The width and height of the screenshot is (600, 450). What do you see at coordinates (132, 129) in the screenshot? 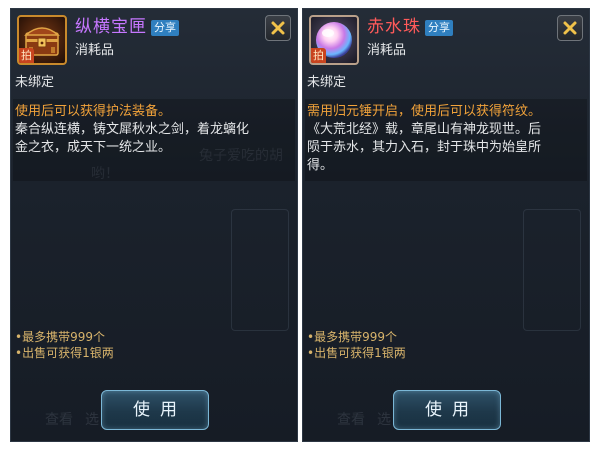
I see `description-line: 秦合纵连横，铸文犀秋水之剑，着龙螭化` at bounding box center [132, 129].